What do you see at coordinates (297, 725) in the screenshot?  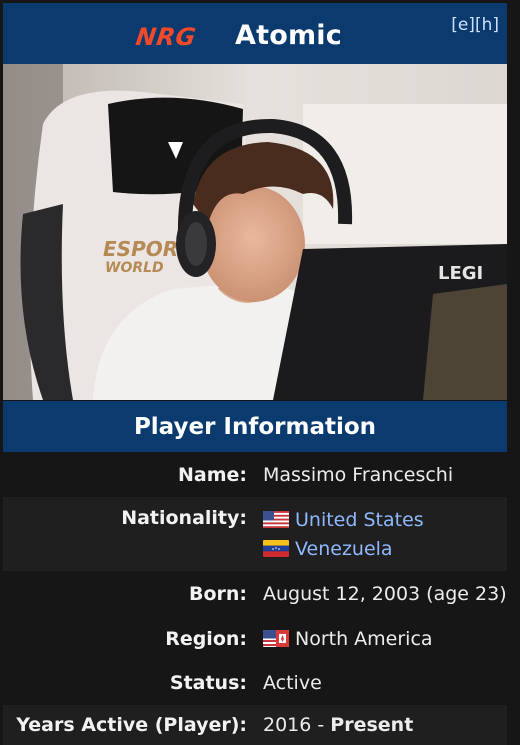 I see `years-active-start: 2016 -` at bounding box center [297, 725].